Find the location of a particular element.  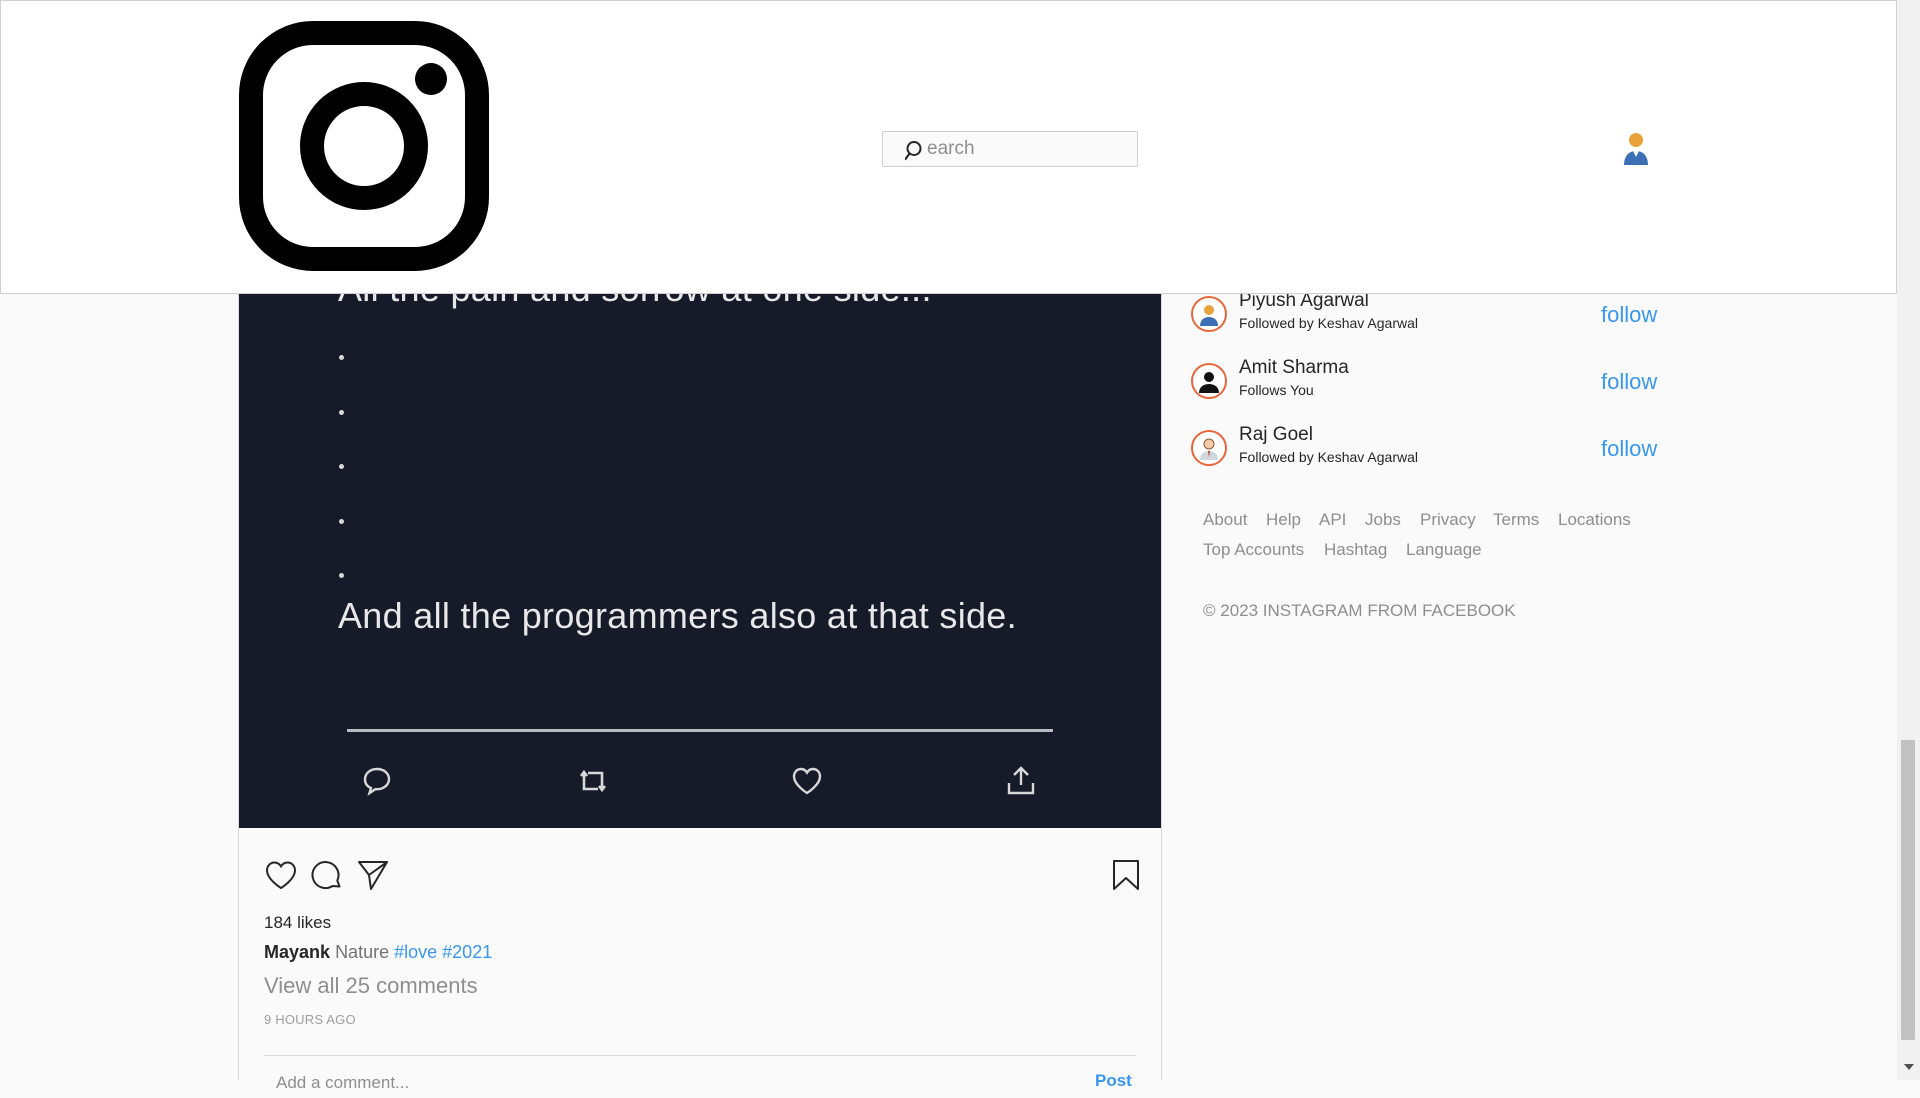

footer-link-terms: Terms is located at coordinates (1516, 520).